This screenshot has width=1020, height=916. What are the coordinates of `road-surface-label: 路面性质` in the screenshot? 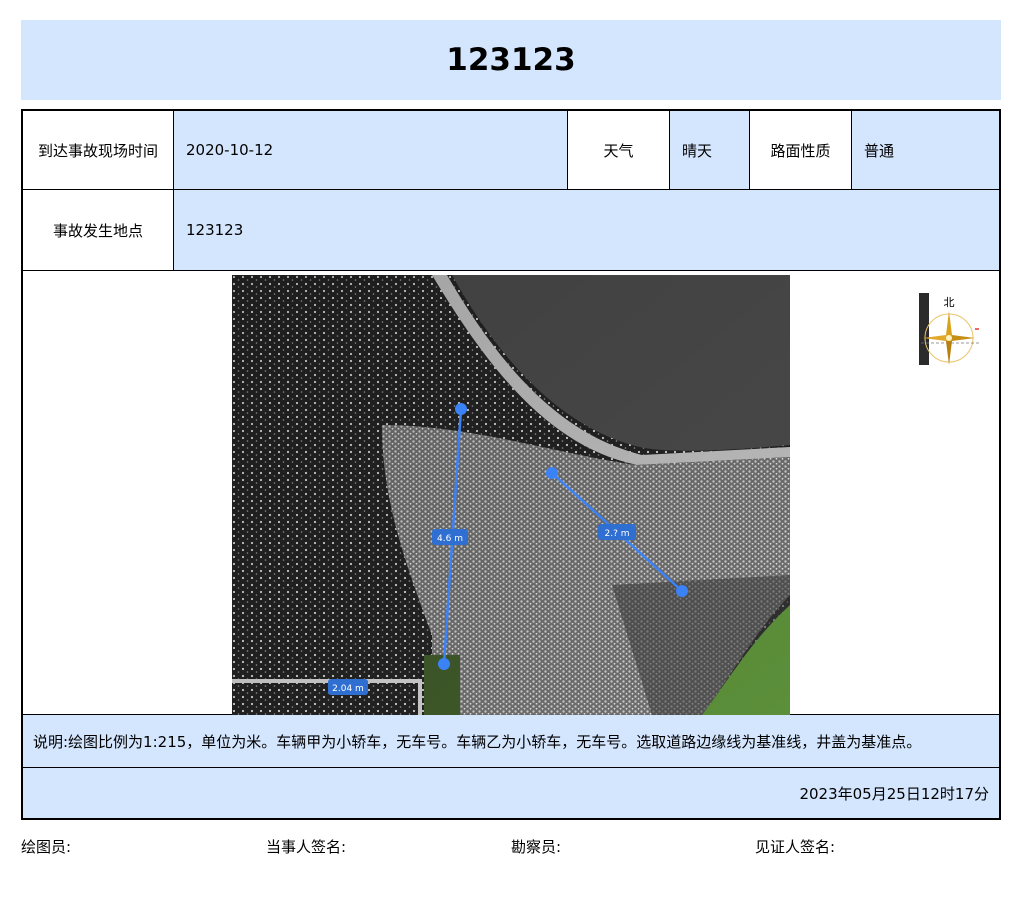 It's located at (800, 150).